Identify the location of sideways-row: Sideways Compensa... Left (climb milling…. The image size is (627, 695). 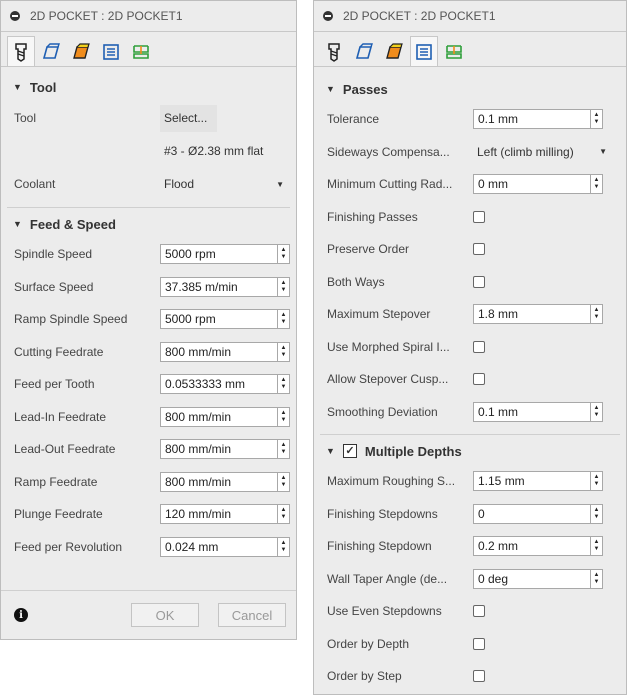
(470, 152).